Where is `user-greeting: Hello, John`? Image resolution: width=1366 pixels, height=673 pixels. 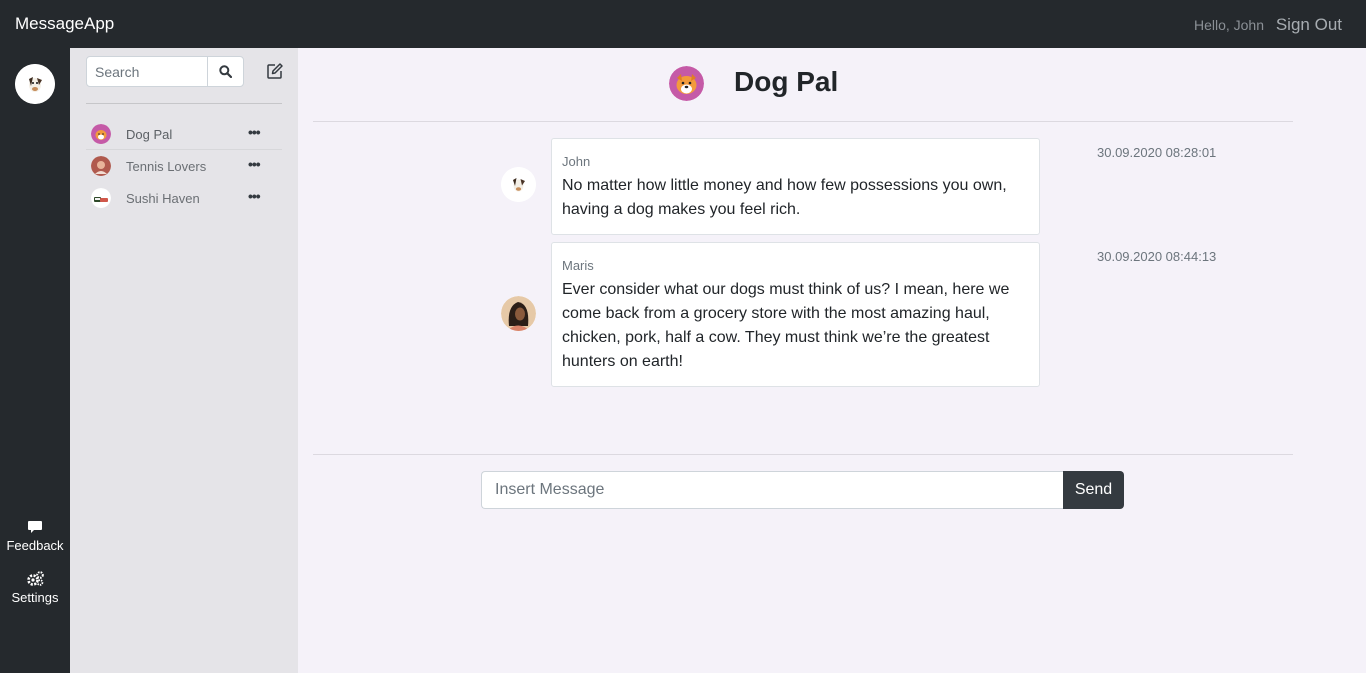 user-greeting: Hello, John is located at coordinates (1228, 25).